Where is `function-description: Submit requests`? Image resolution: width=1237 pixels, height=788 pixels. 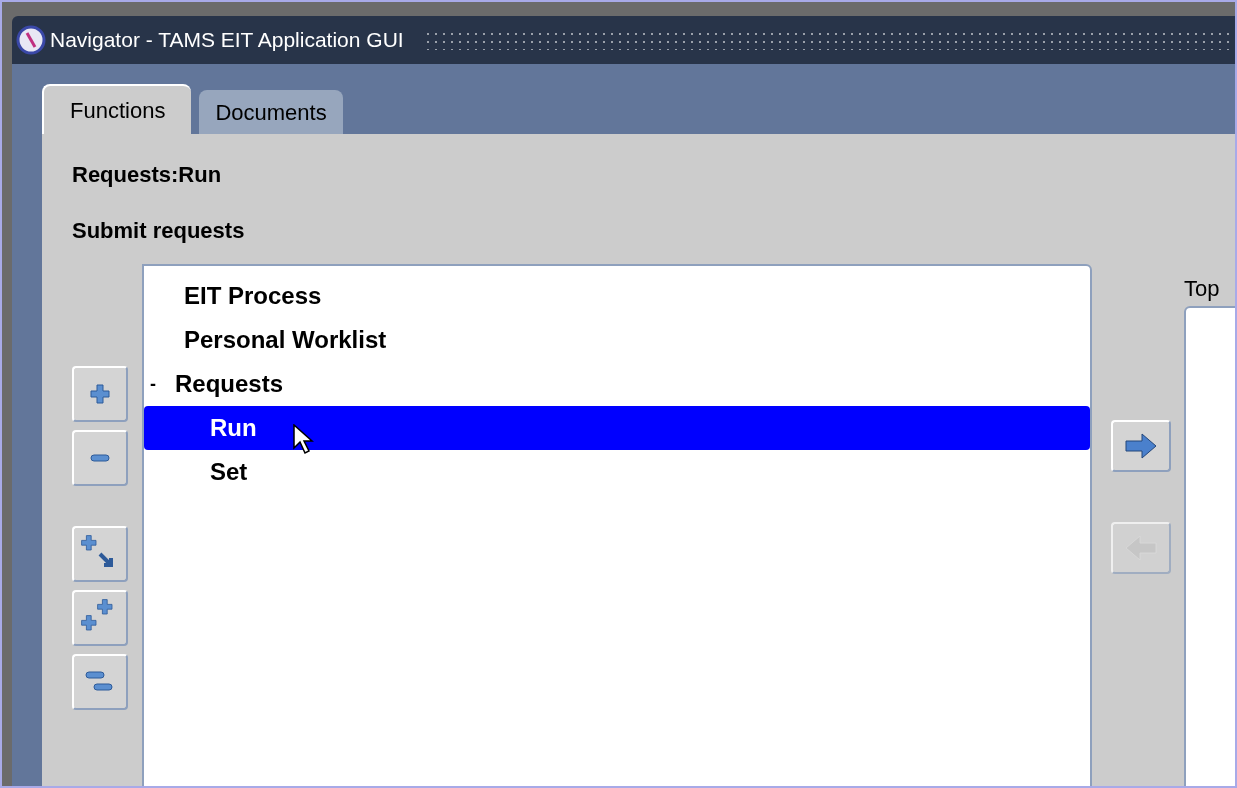
function-description: Submit requests is located at coordinates (158, 231).